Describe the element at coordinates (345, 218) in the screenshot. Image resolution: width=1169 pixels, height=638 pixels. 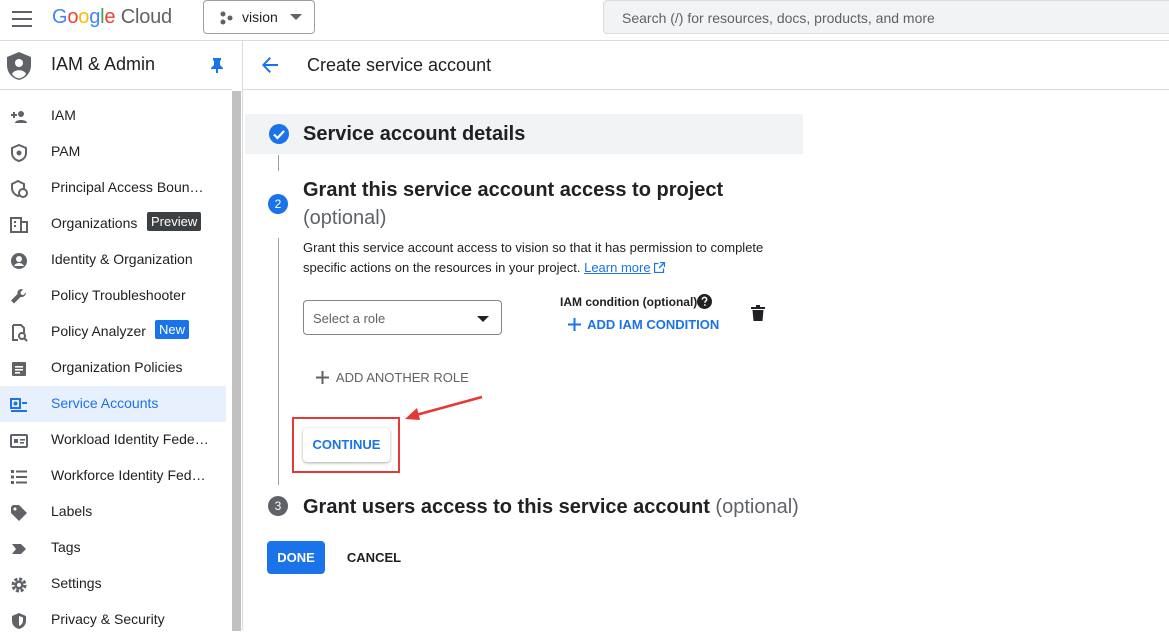
I see `step-2-optional: (optional)` at that location.